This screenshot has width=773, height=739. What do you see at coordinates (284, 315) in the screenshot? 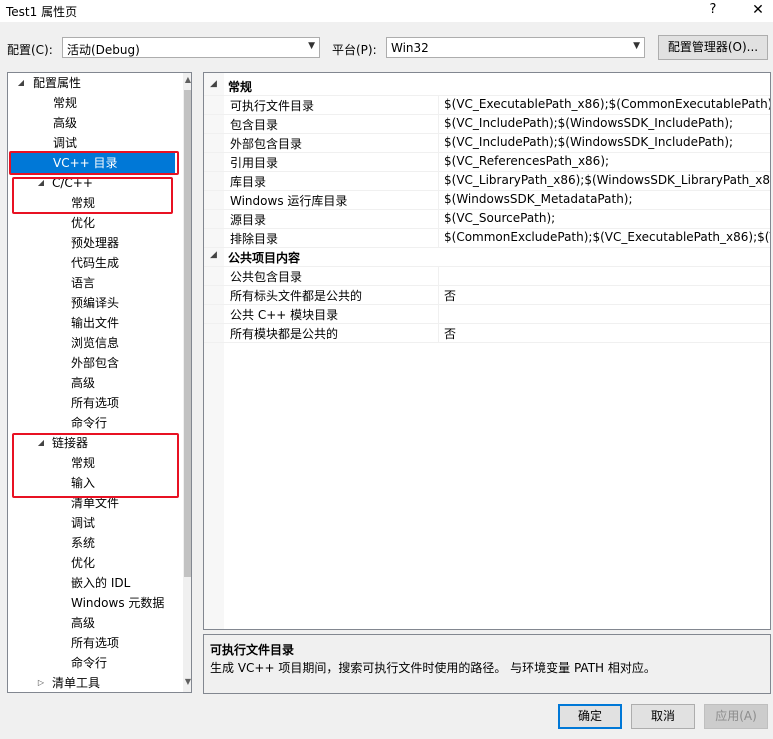
I see `property-name: 公共 C++ 模块目录` at bounding box center [284, 315].